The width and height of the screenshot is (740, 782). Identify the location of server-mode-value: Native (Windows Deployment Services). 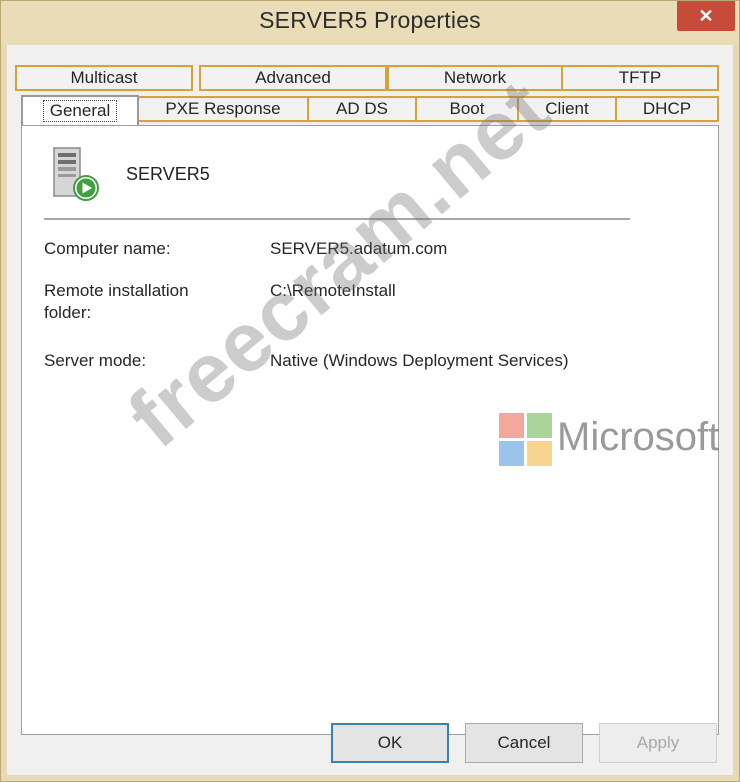
(419, 360).